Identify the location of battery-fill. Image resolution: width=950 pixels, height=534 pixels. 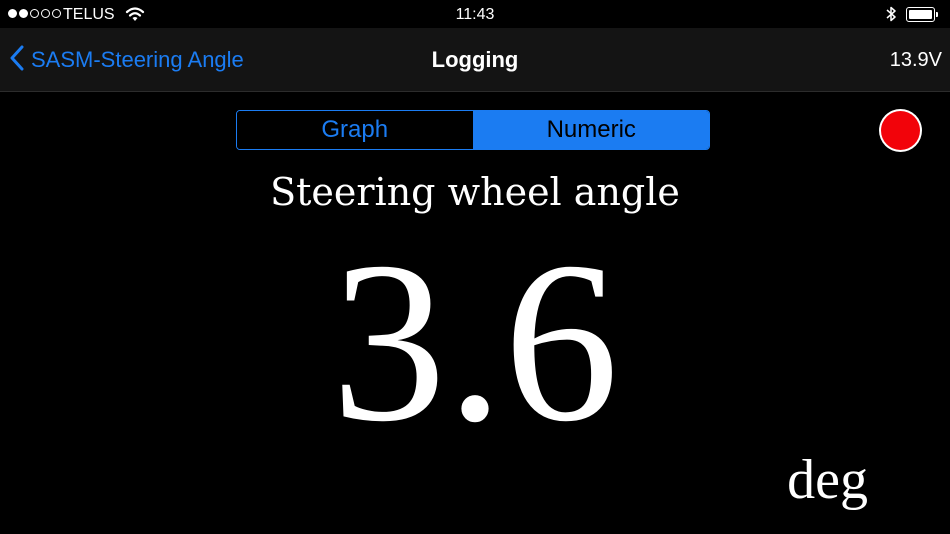
(920, 14).